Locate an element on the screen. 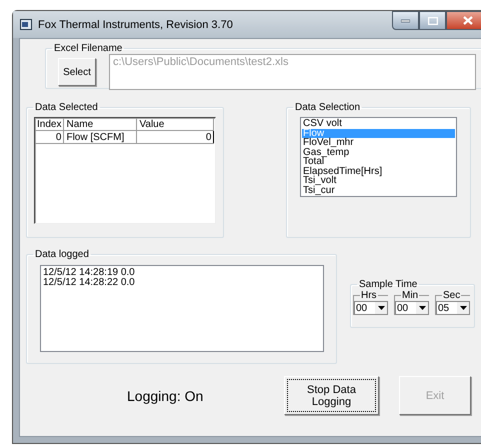  time-dropdown: 05 is located at coordinates (453, 308).